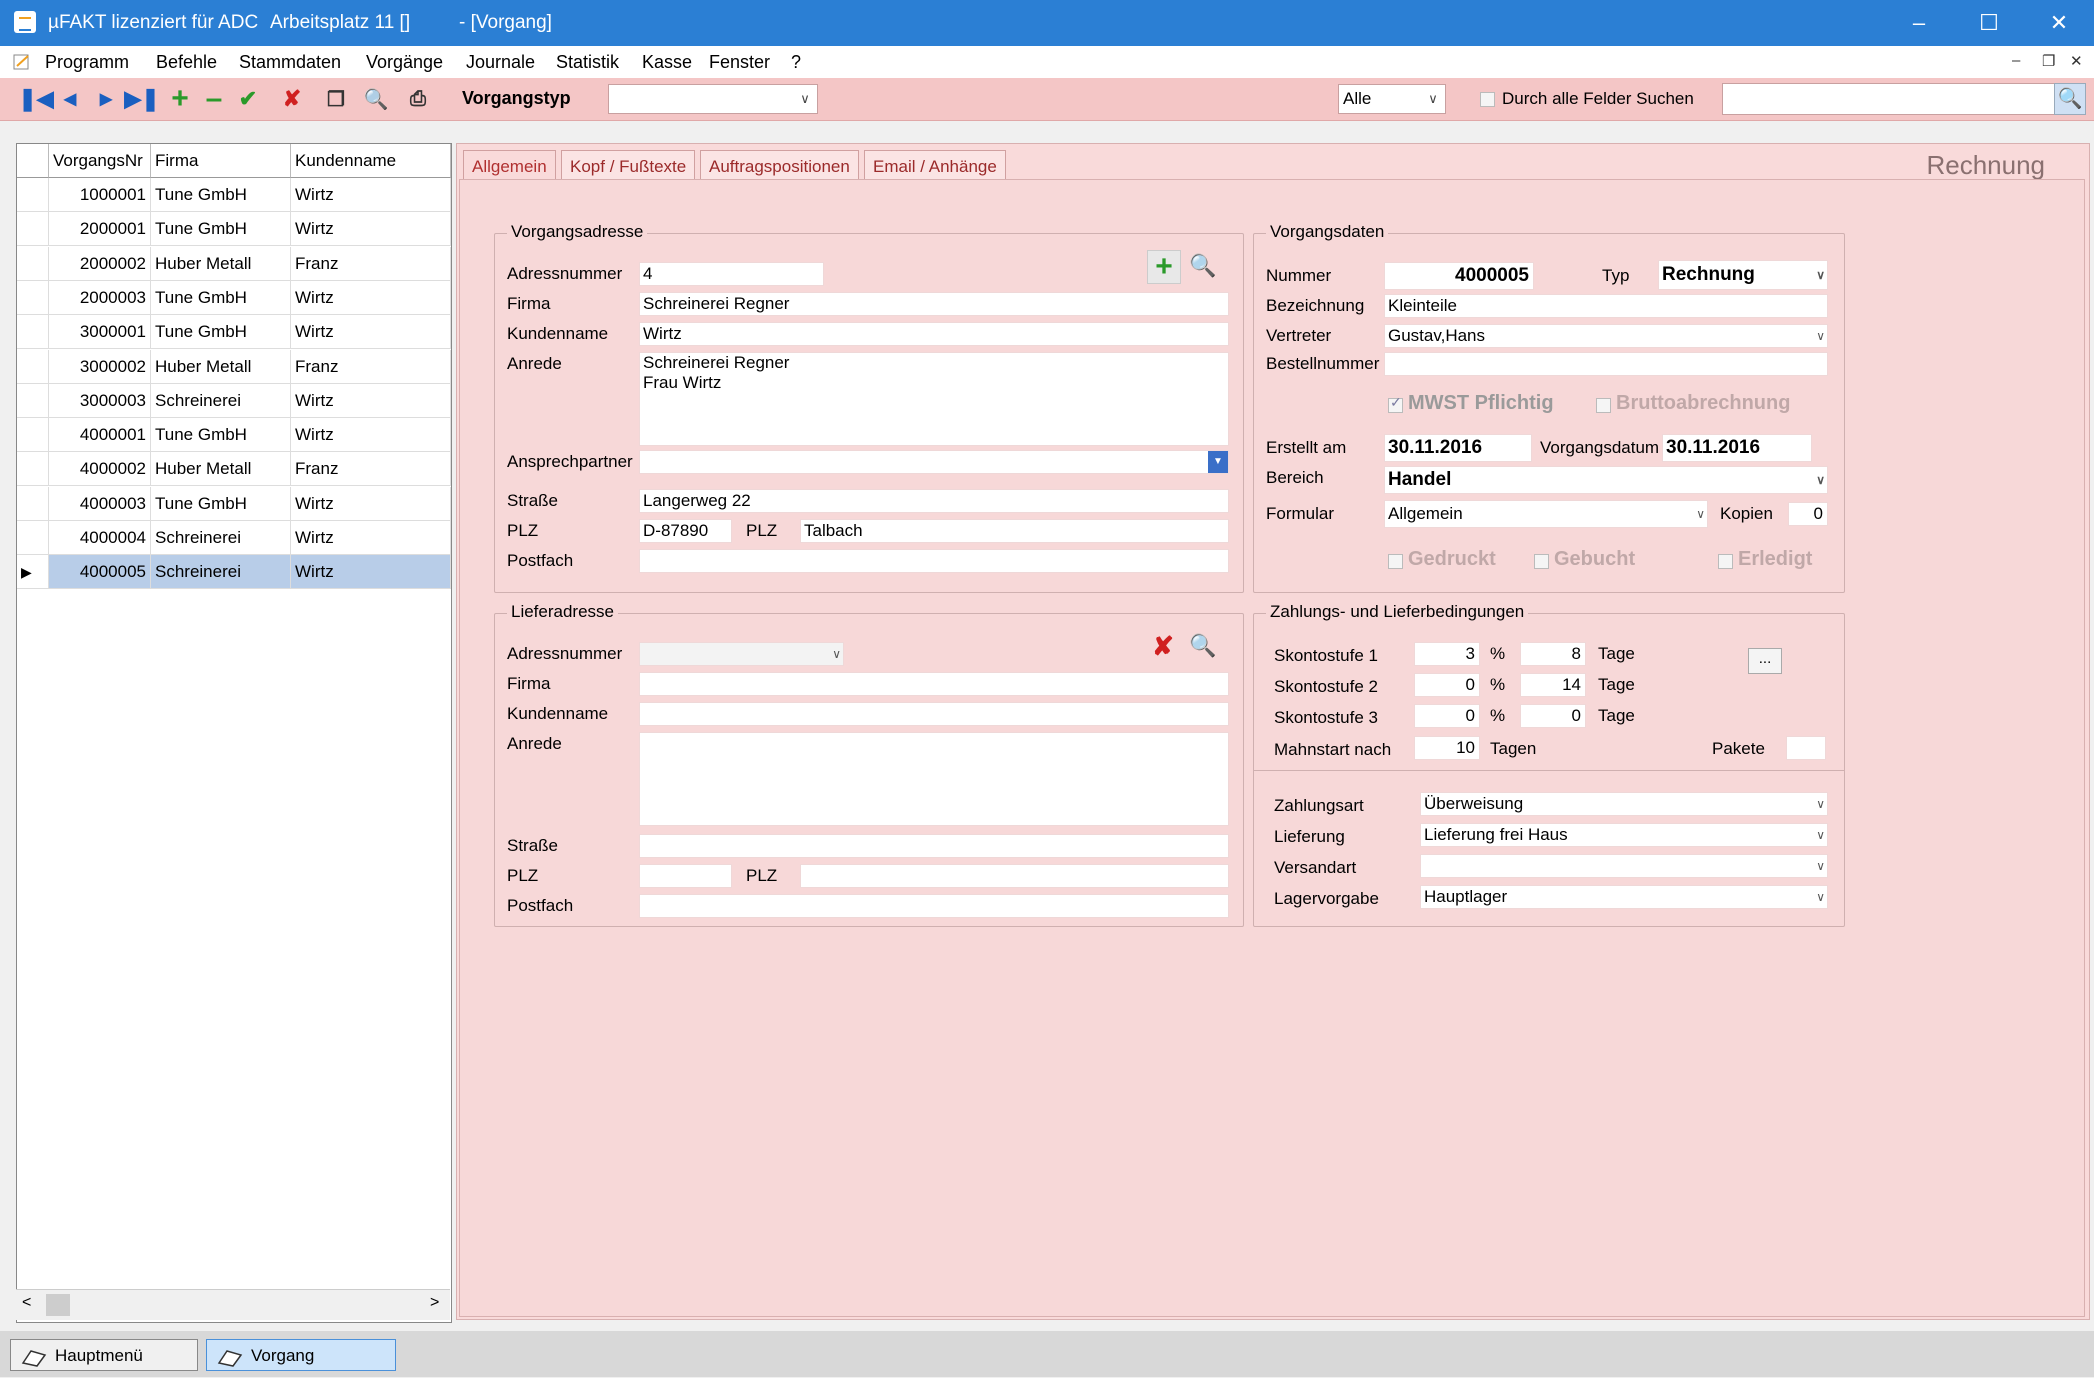 This screenshot has width=2094, height=1378. What do you see at coordinates (1487, 99) in the screenshot?
I see `search-all-checkbox` at bounding box center [1487, 99].